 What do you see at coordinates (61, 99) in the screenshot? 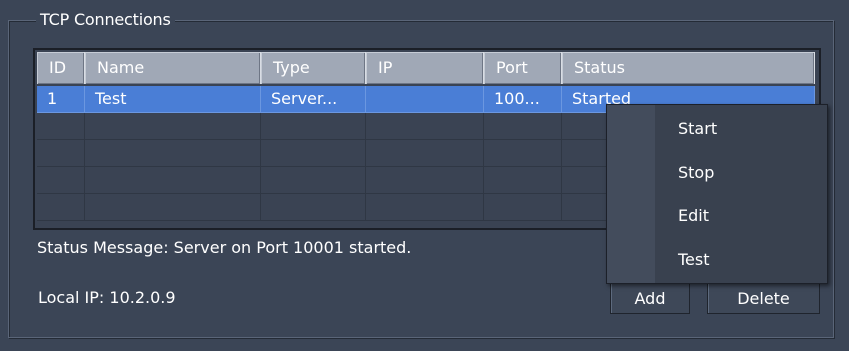
I see `cell-id: 1` at bounding box center [61, 99].